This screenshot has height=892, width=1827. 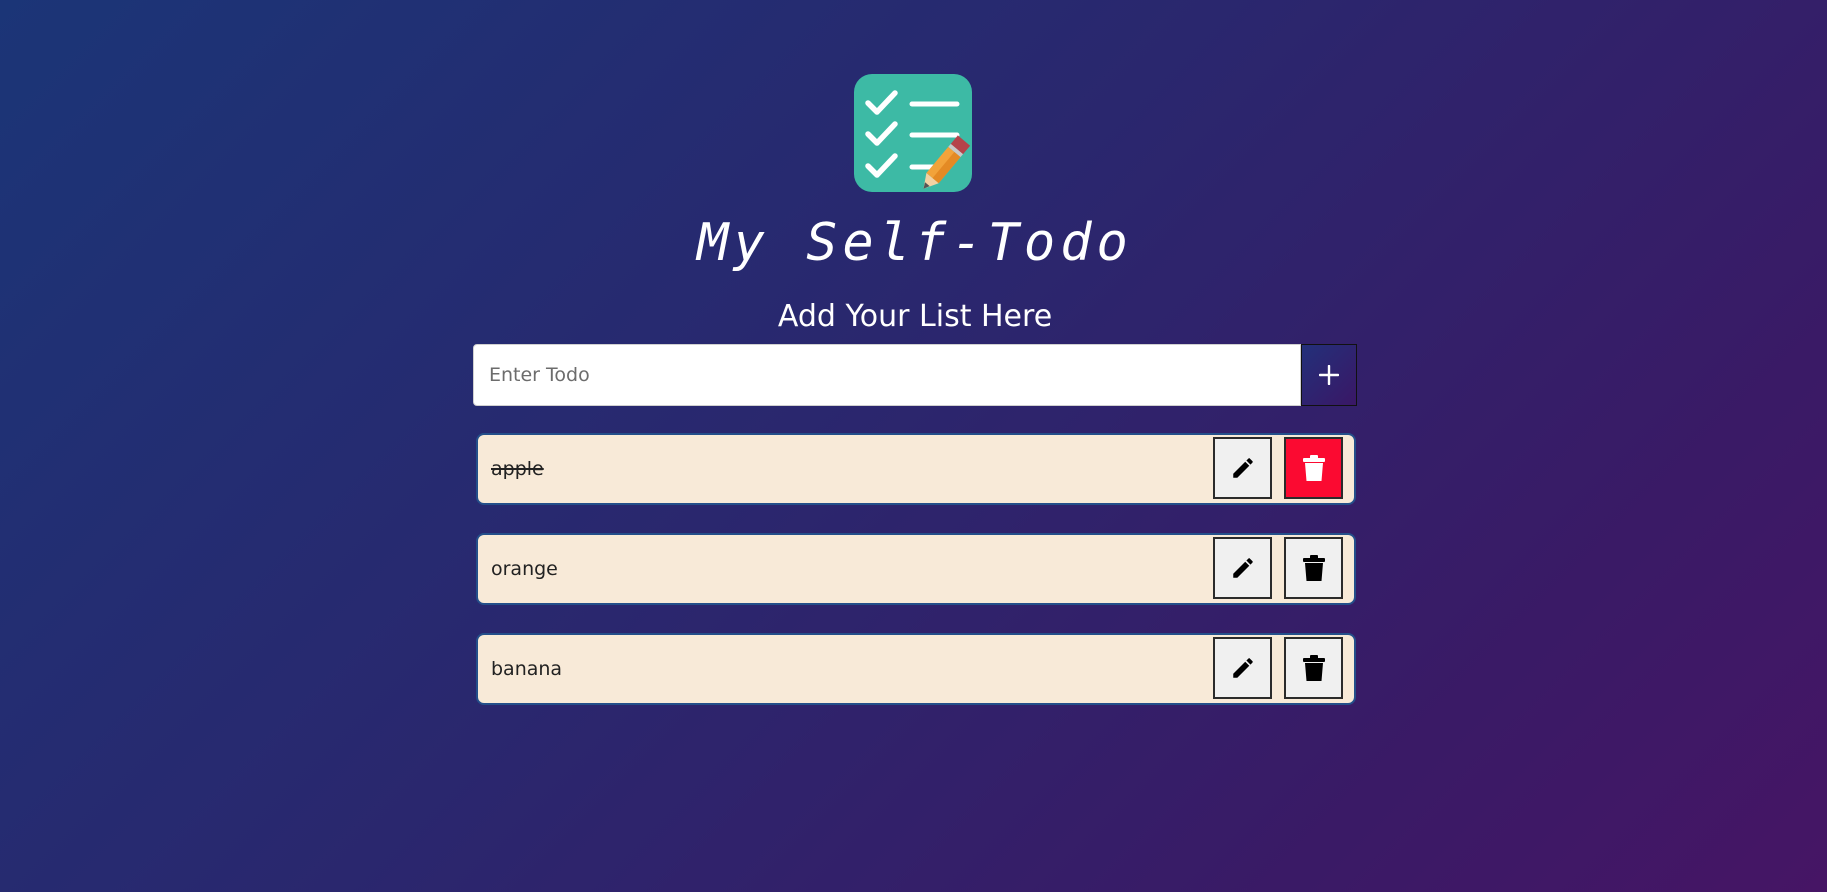 I want to click on todo-text: apple, so click(x=517, y=469).